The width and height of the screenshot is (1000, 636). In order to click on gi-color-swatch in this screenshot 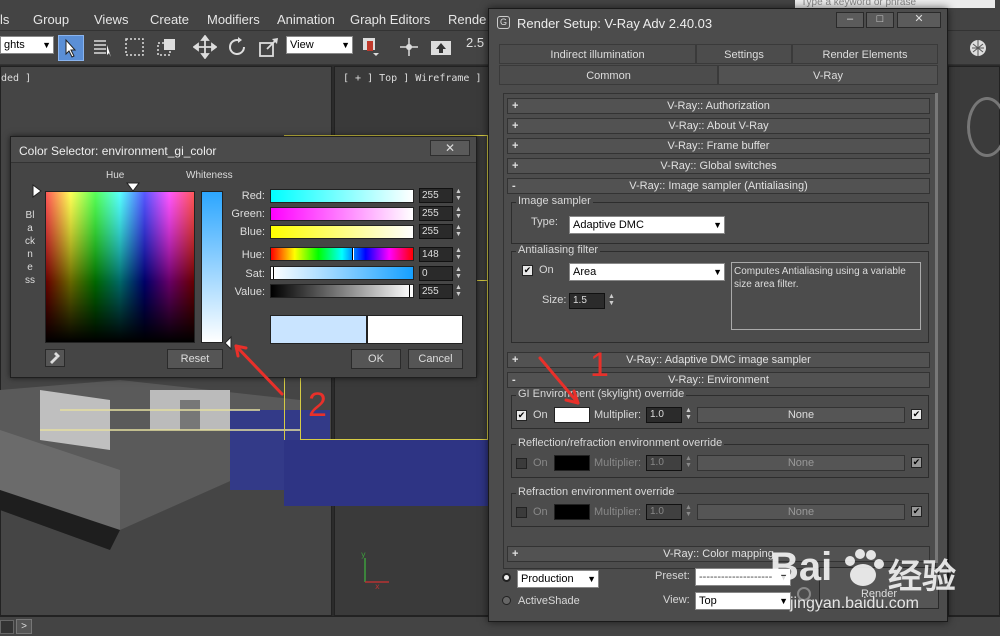, I will do `click(572, 415)`.